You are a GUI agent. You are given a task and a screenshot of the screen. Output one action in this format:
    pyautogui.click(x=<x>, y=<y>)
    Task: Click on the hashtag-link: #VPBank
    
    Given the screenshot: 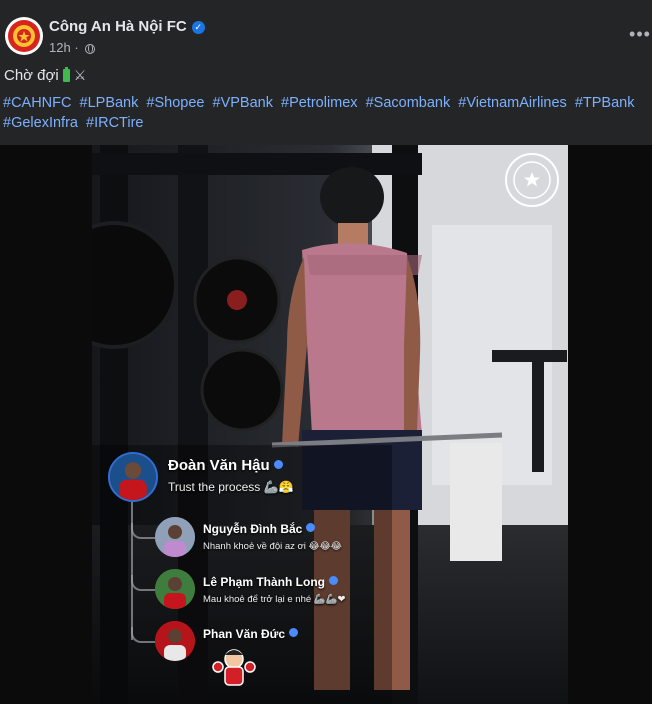 What is the action you would take?
    pyautogui.click(x=243, y=103)
    